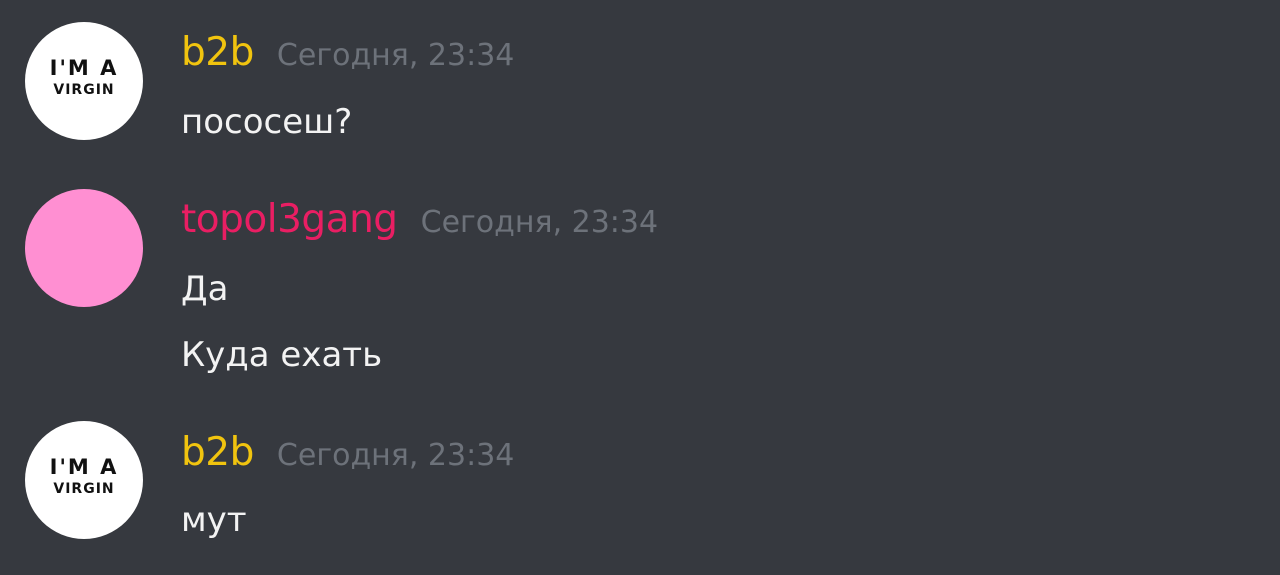 This screenshot has height=575, width=1280. Describe the element at coordinates (214, 520) in the screenshot. I see `message-text: мут` at that location.